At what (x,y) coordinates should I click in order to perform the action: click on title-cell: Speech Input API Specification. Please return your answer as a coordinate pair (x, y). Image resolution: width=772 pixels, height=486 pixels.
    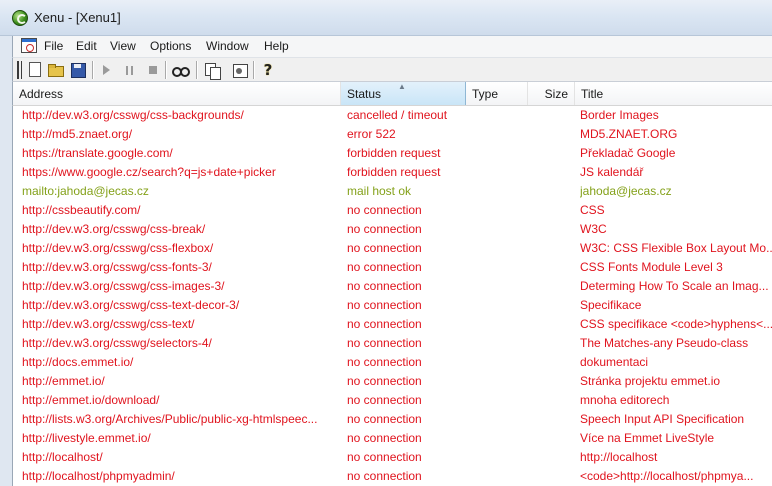
    Looking at the image, I should click on (662, 419).